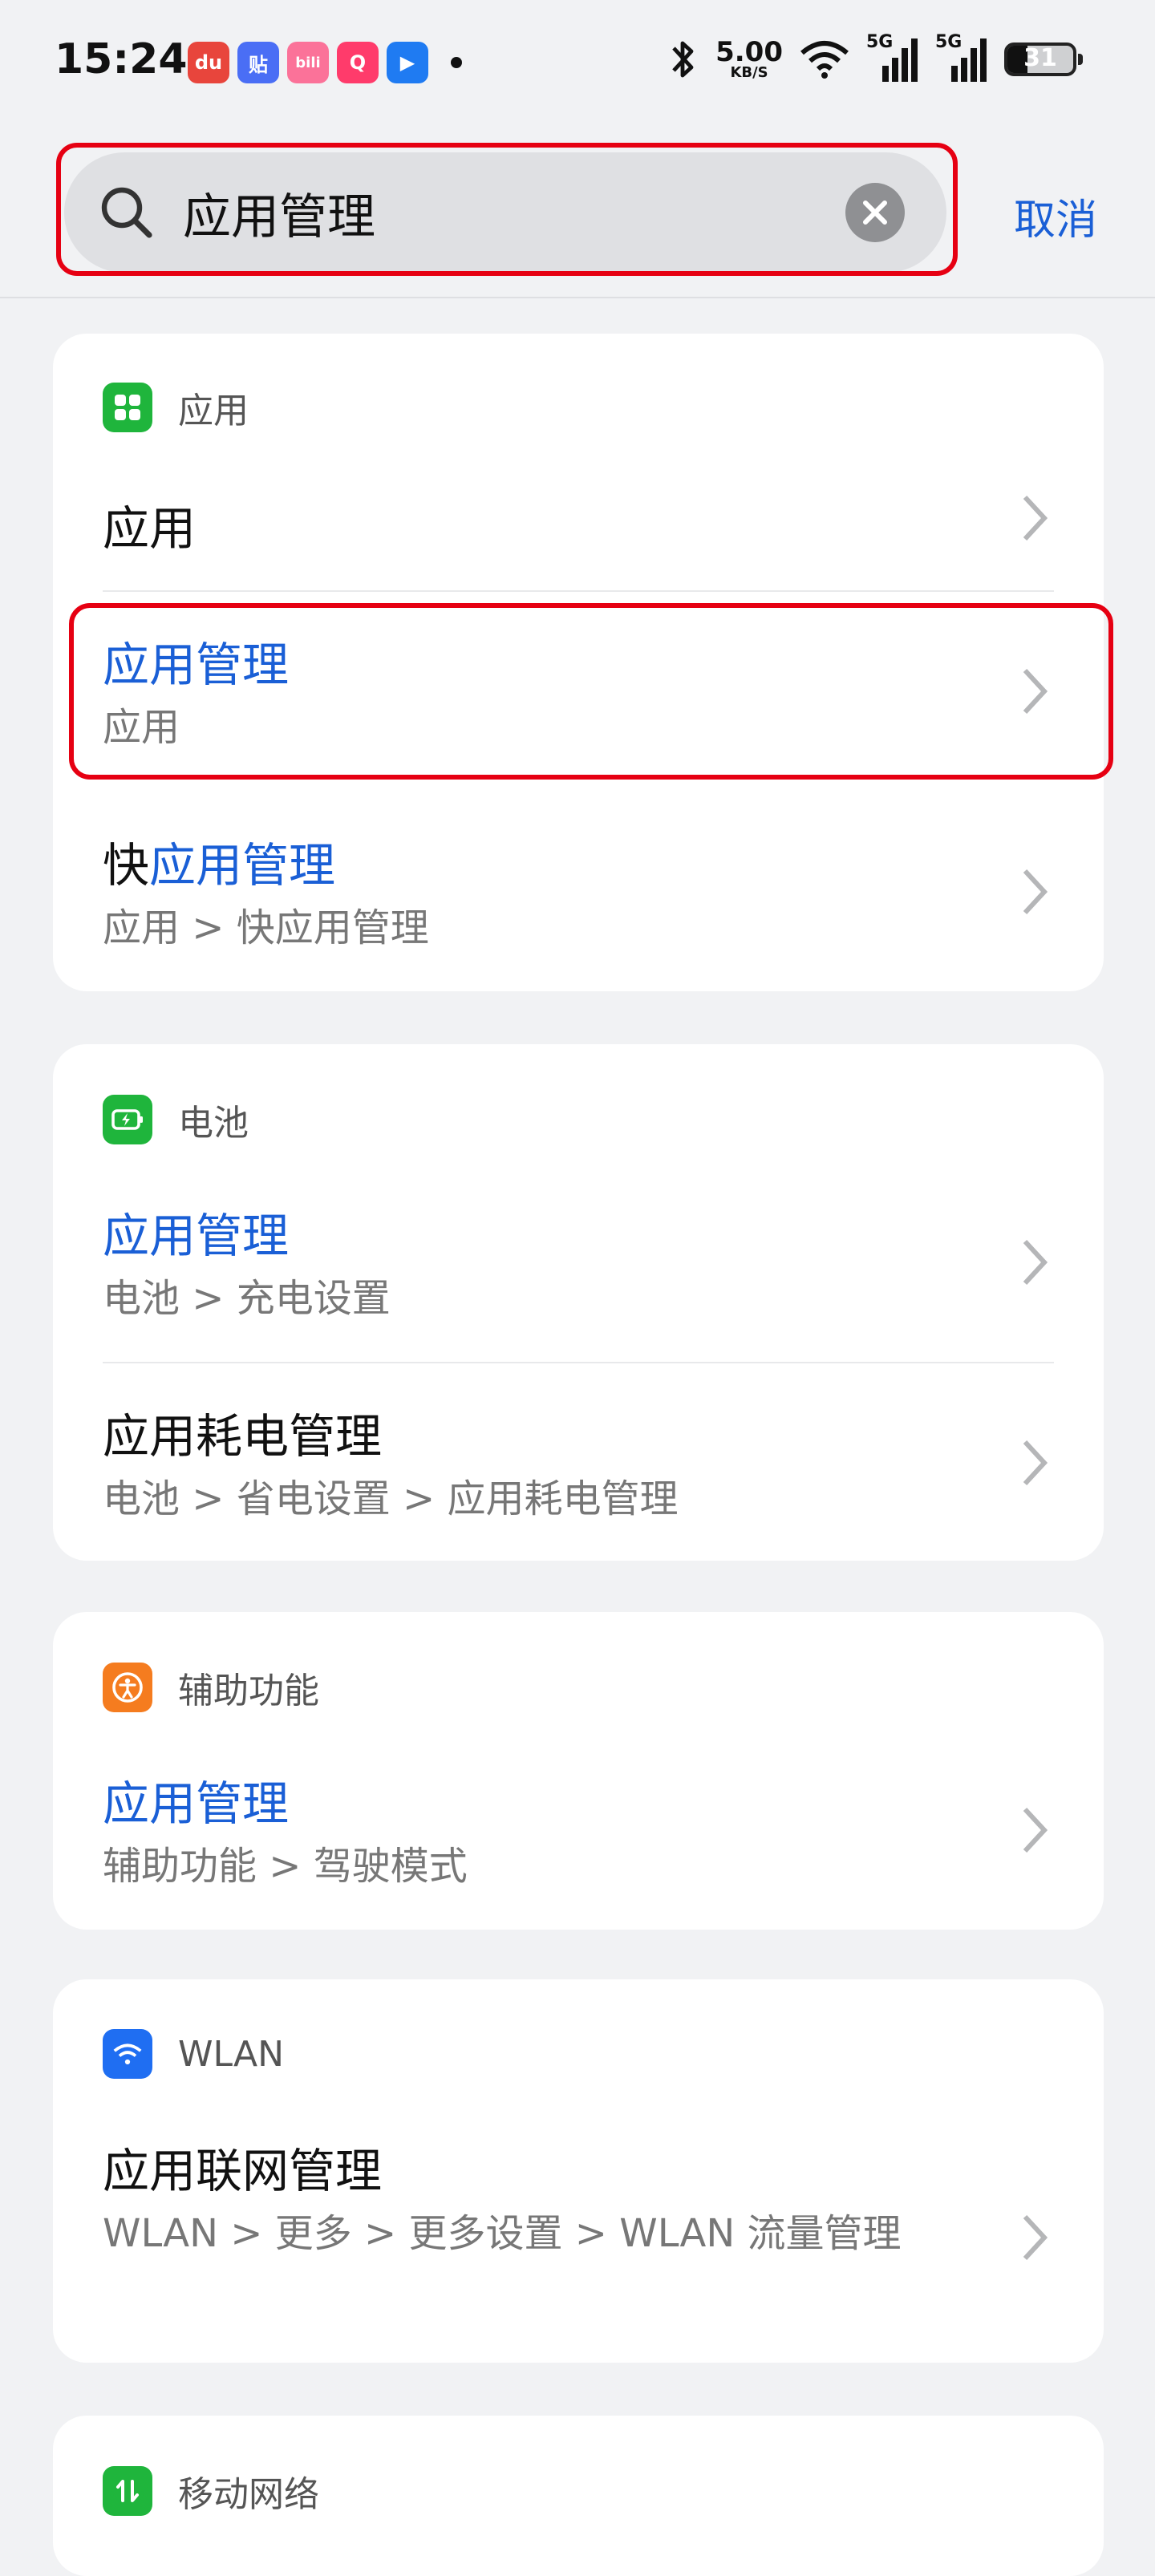  I want to click on tieba-notification-icon: 贴, so click(258, 62).